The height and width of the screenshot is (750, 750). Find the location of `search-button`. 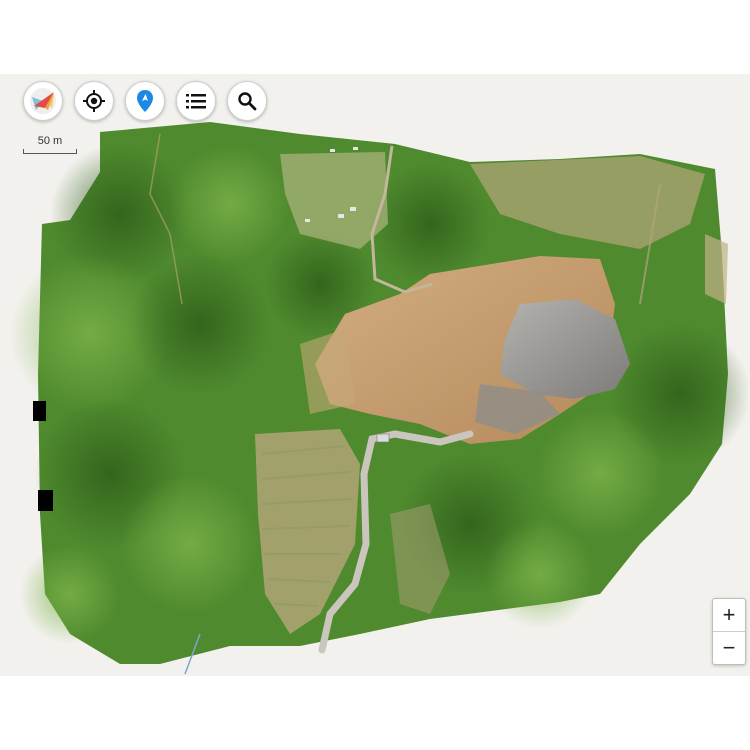

search-button is located at coordinates (247, 101).